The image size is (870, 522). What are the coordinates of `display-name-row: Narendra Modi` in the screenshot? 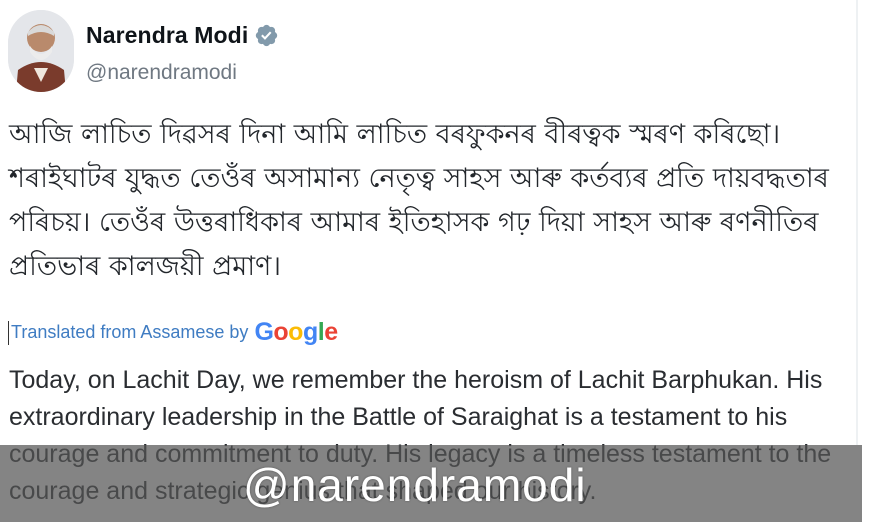 It's located at (182, 35).